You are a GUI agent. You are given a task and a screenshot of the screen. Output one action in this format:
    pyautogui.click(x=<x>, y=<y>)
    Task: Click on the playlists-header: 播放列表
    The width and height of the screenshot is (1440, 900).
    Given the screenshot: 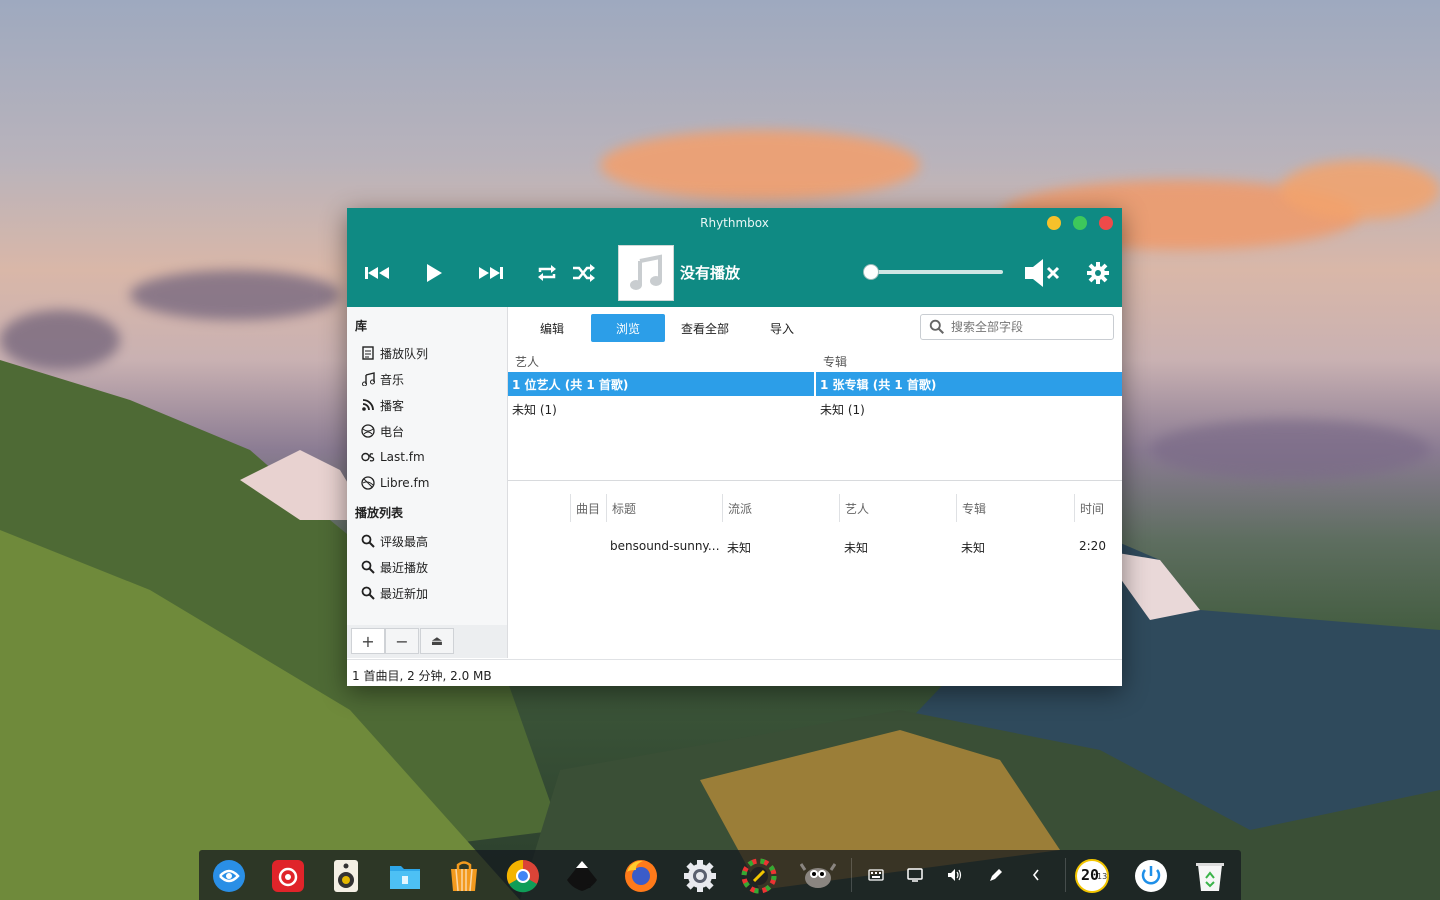 What is the action you would take?
    pyautogui.click(x=379, y=513)
    